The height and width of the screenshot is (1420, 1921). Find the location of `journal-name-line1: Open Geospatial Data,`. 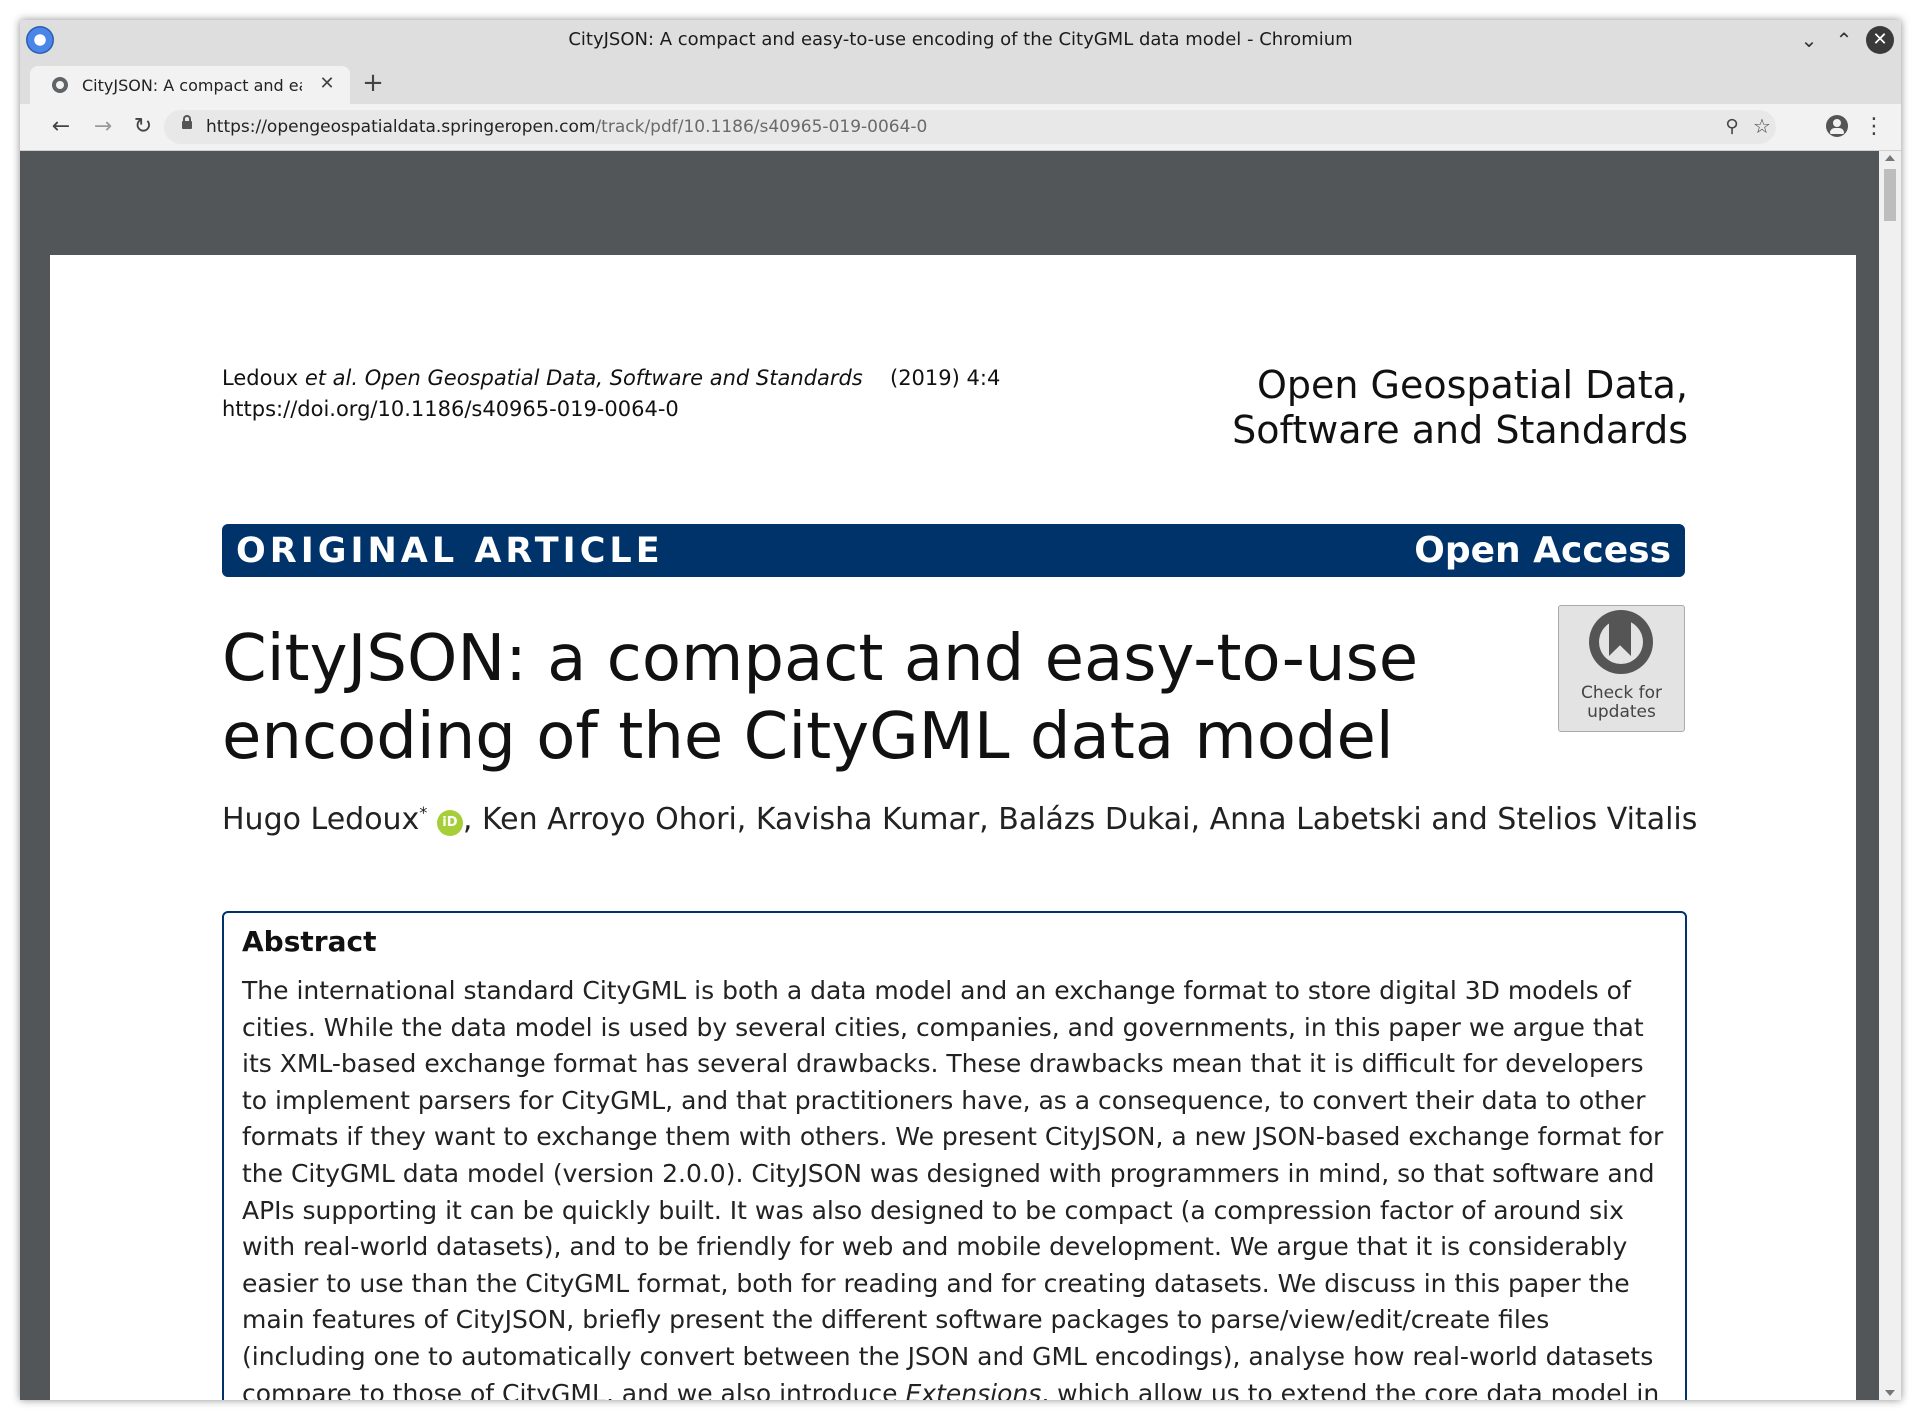

journal-name-line1: Open Geospatial Data, is located at coordinates (1472, 385).